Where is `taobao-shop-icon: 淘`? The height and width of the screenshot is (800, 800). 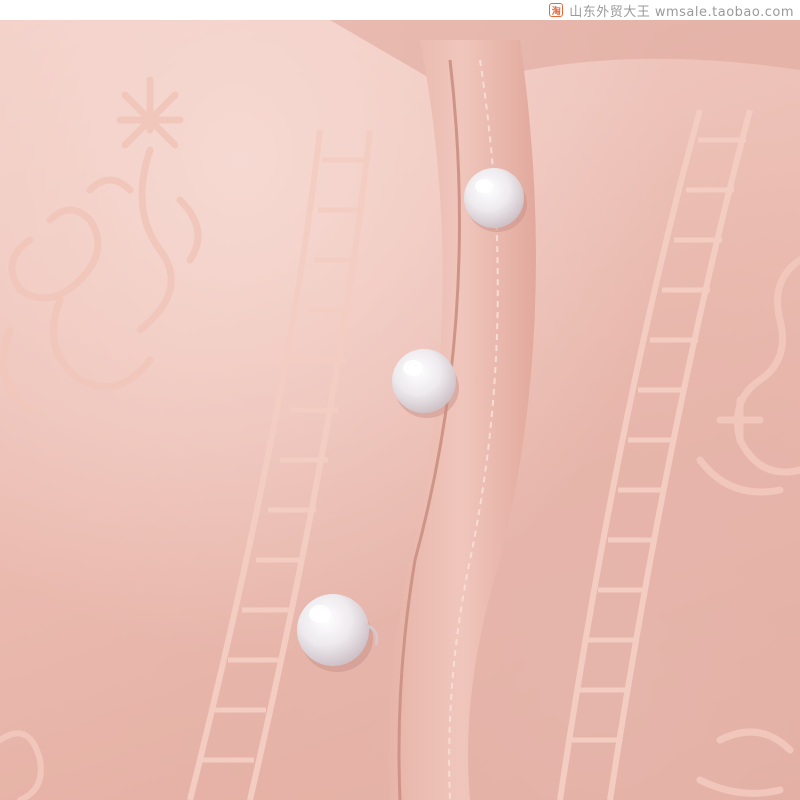
taobao-shop-icon: 淘 is located at coordinates (556, 10).